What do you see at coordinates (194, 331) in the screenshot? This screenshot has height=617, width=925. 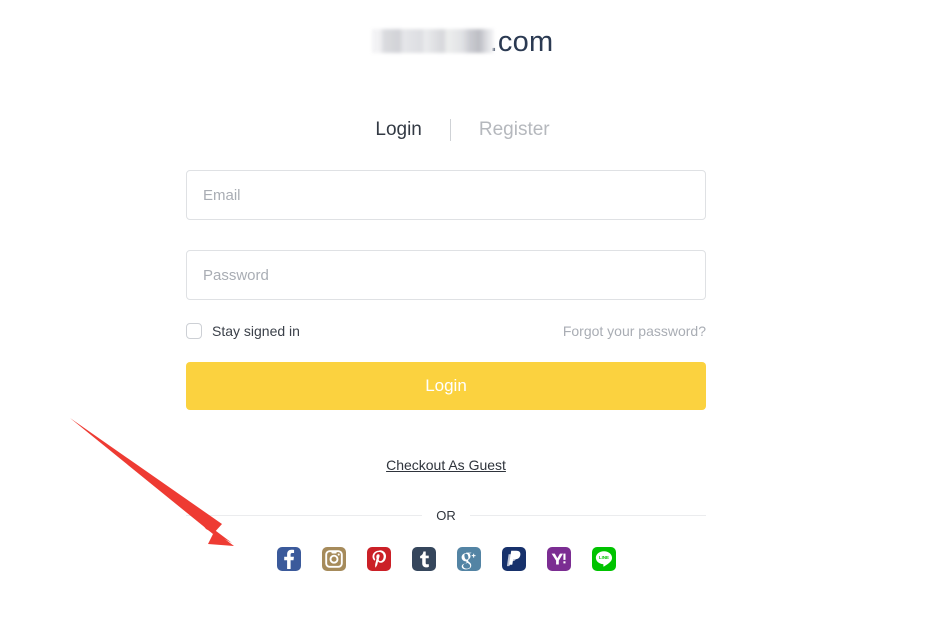 I see `stay-signed-in-checkbox` at bounding box center [194, 331].